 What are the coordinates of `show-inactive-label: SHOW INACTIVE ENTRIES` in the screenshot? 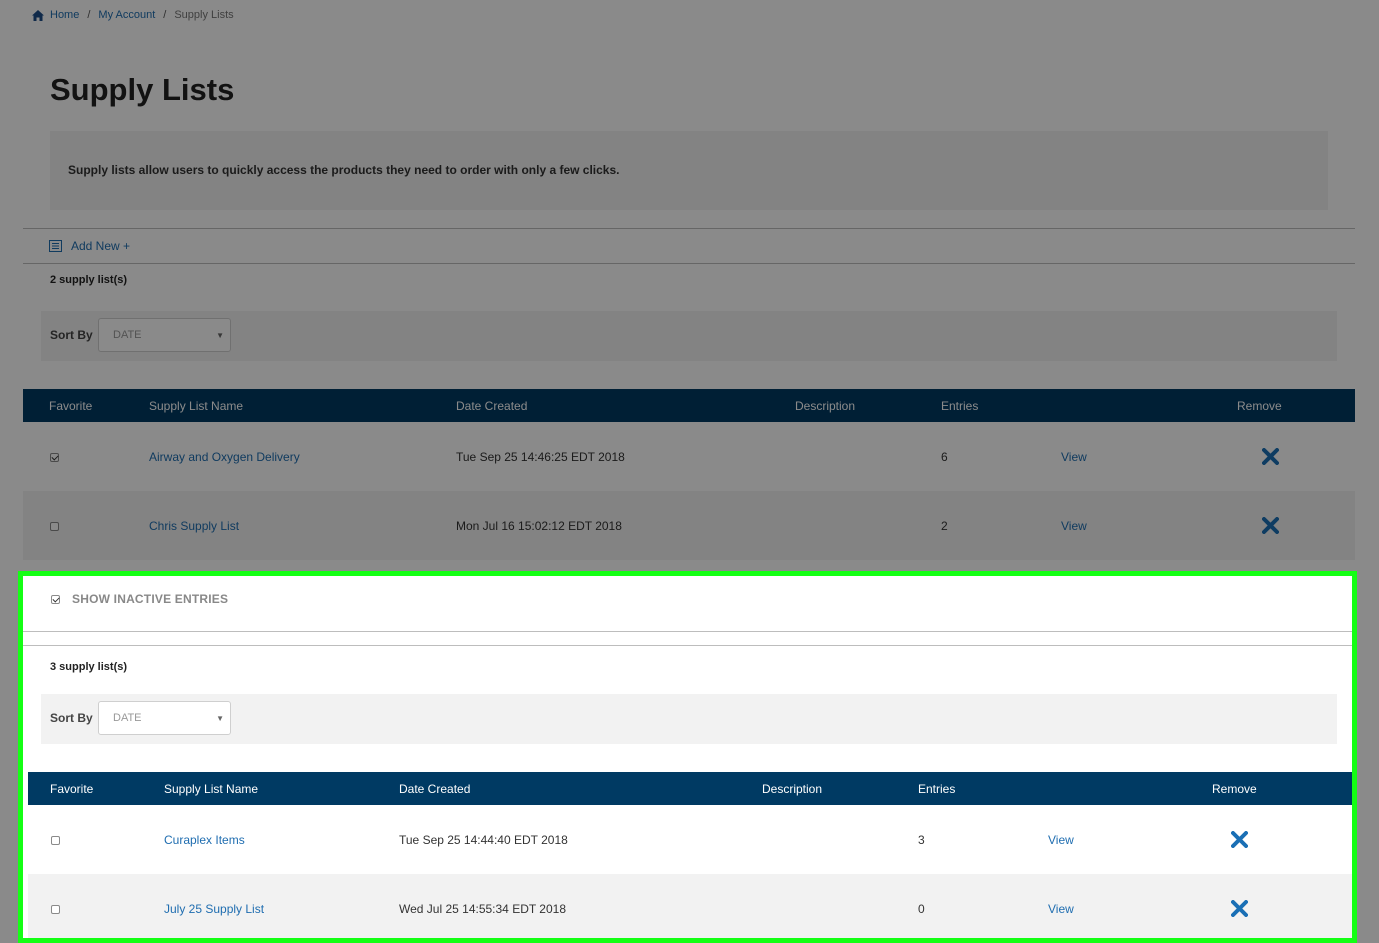 It's located at (150, 599).